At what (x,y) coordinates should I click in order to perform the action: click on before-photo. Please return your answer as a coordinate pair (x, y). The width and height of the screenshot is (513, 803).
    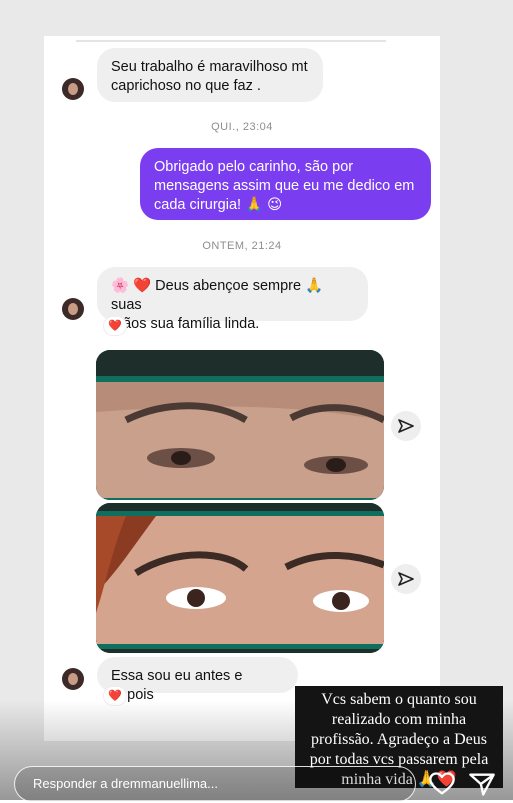
    Looking at the image, I should click on (240, 425).